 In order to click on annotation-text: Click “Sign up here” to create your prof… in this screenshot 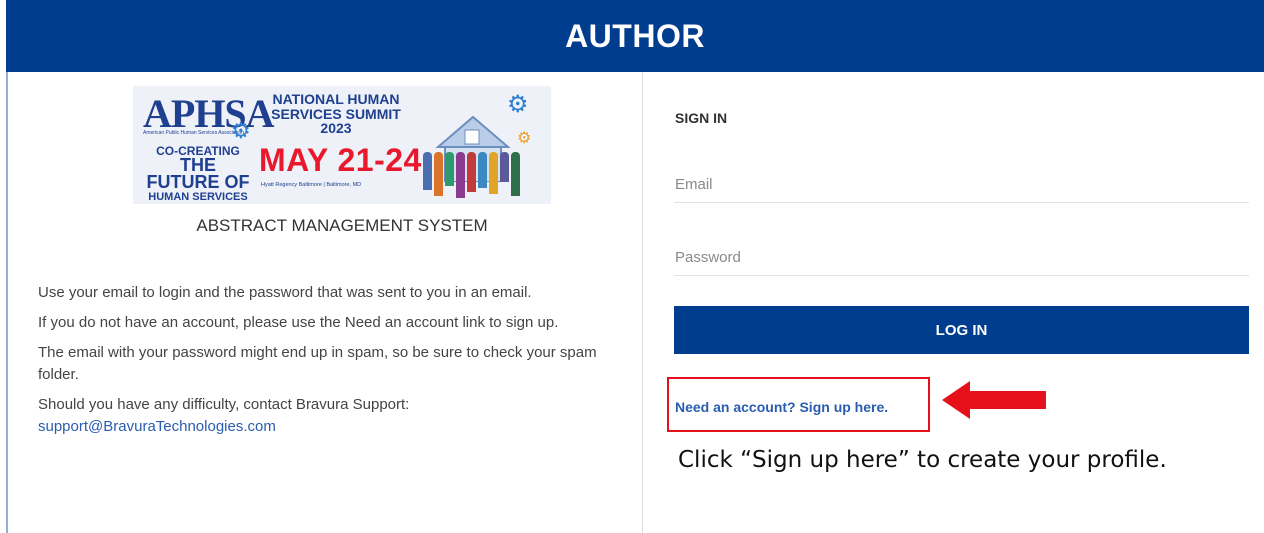, I will do `click(922, 460)`.